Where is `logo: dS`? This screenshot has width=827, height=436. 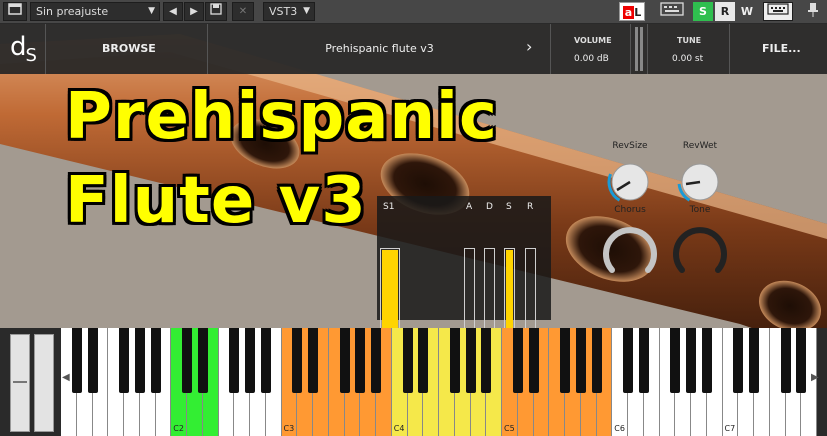
logo: dS is located at coordinates (23, 49).